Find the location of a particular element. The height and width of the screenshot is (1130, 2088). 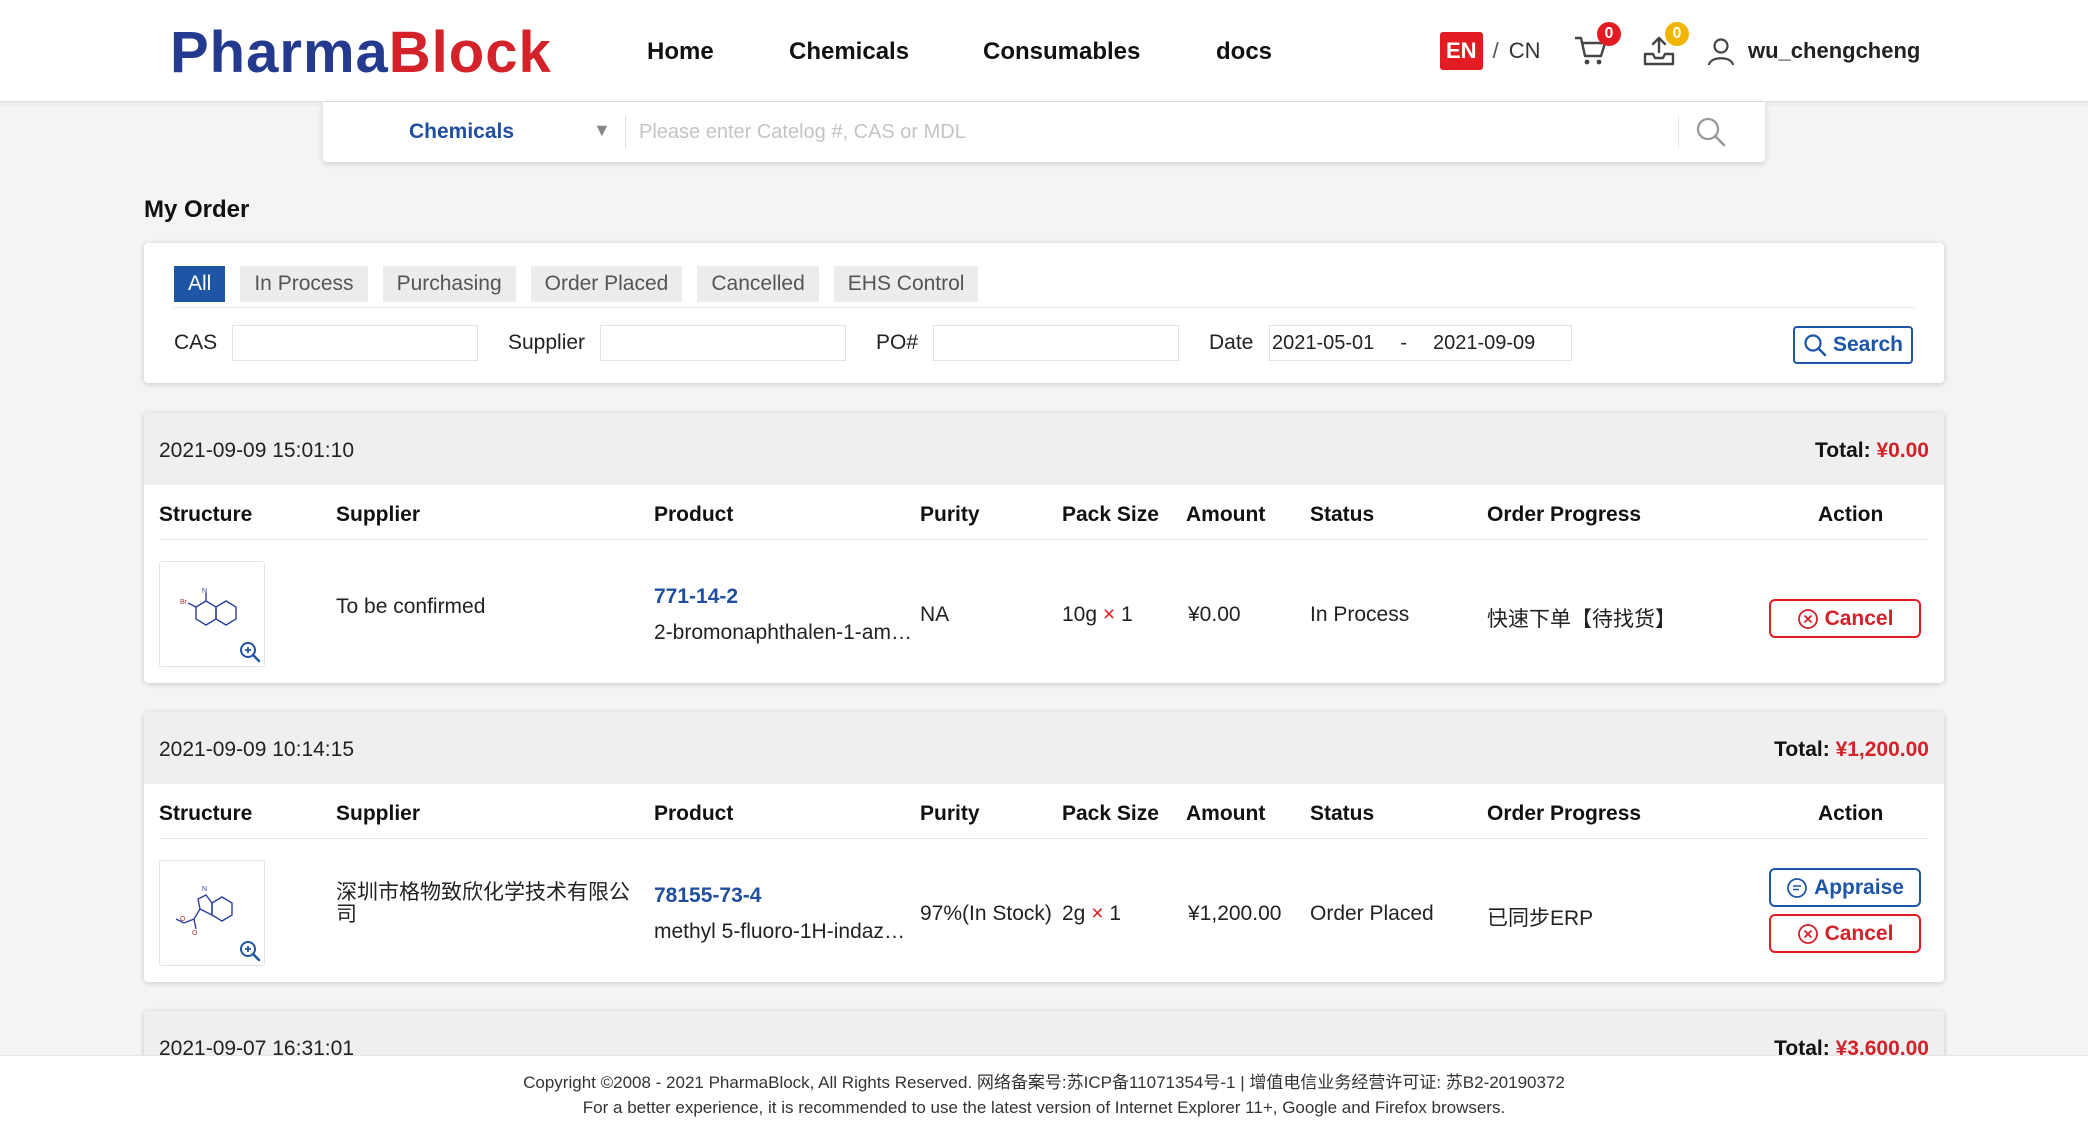

product-search-bar: Chemicals ▼ is located at coordinates (1044, 132).